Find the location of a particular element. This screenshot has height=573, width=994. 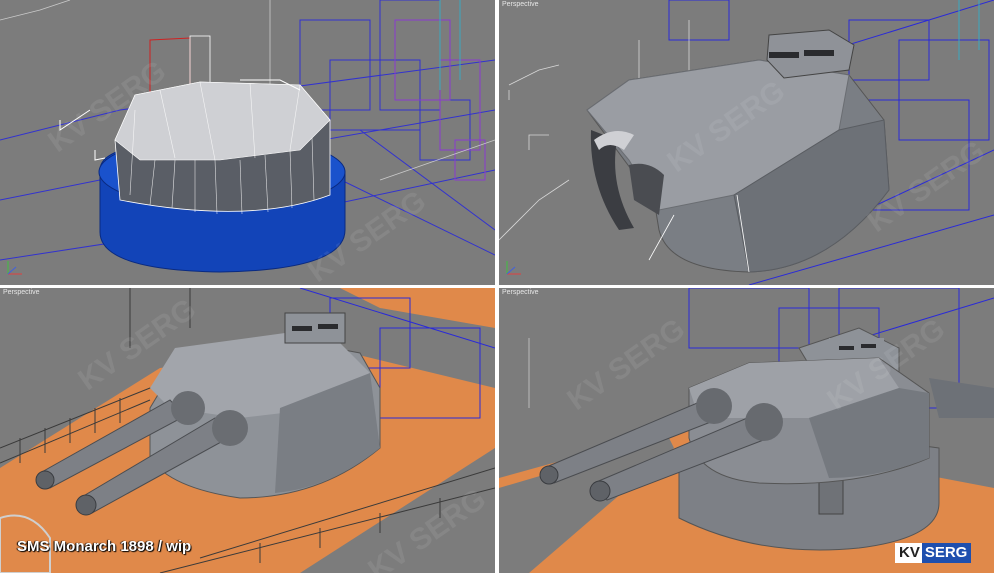

logo-kv: KV is located at coordinates (908, 553).